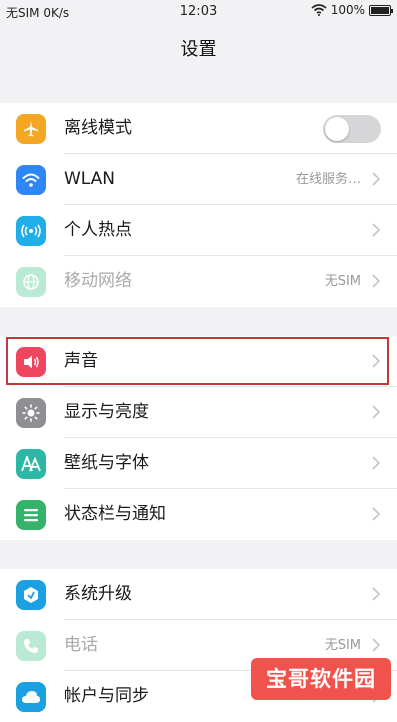 This screenshot has height=722, width=397. I want to click on globe-icon, so click(31, 282).